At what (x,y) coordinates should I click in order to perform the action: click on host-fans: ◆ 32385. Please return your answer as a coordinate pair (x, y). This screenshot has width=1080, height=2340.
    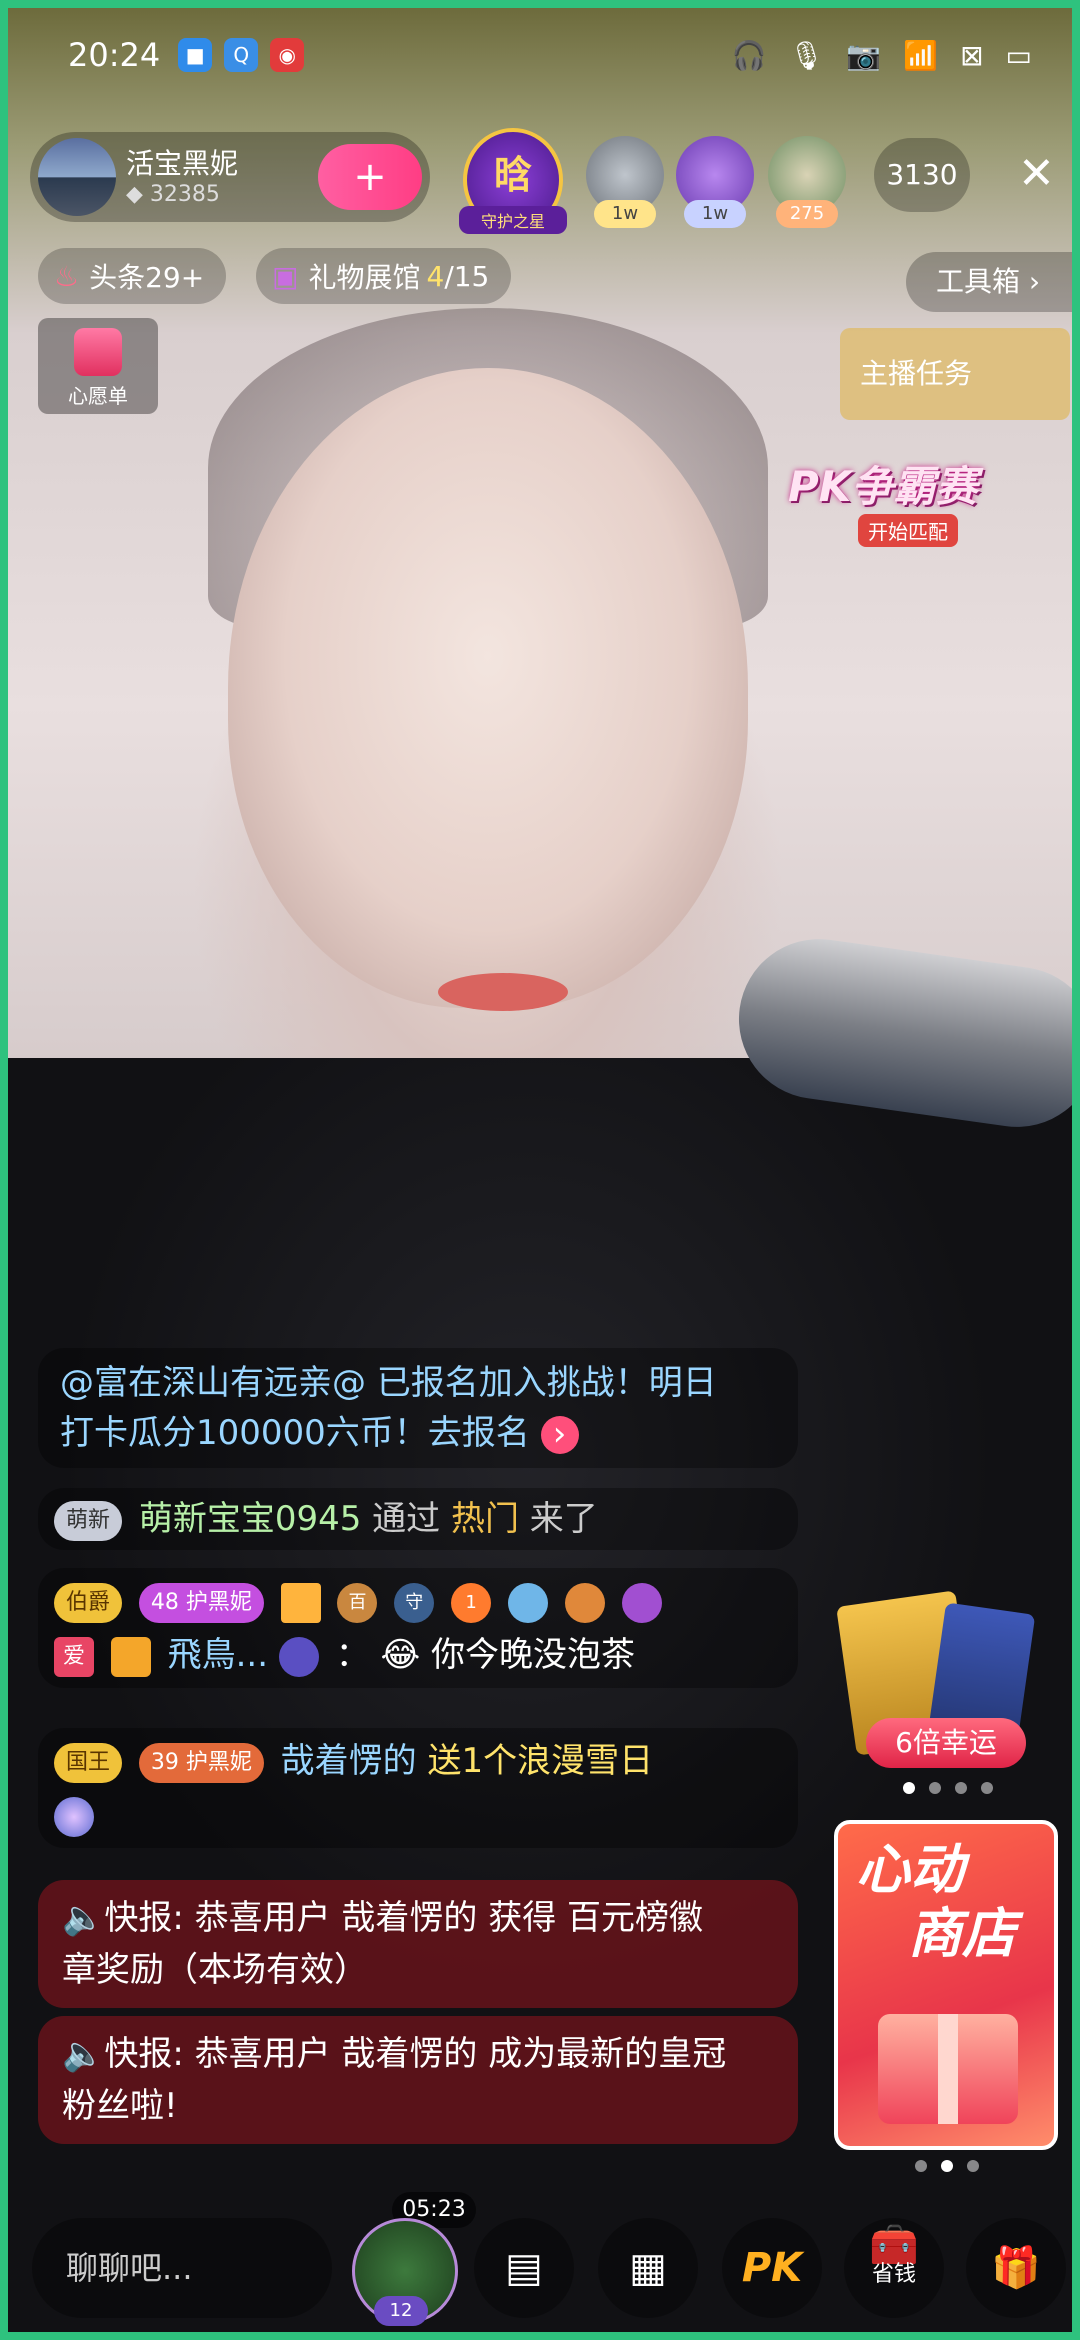
    Looking at the image, I should click on (173, 194).